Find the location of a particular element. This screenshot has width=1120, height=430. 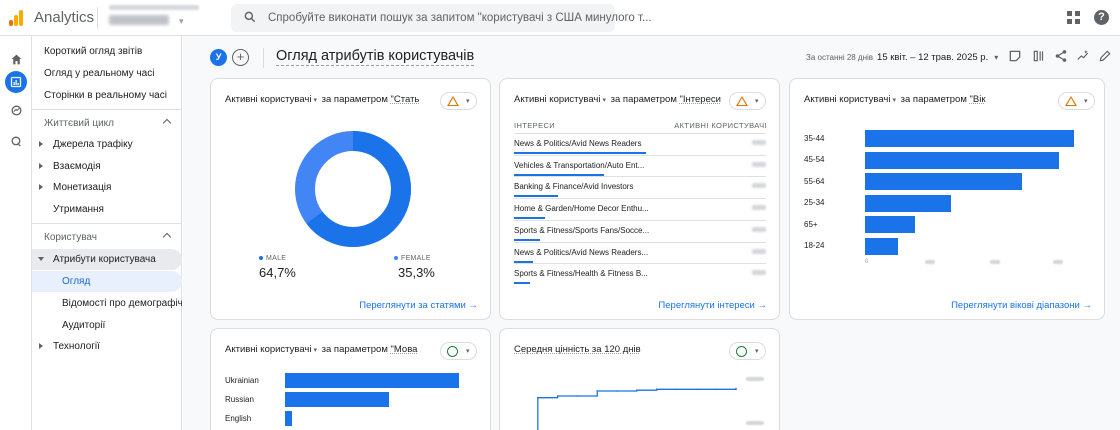

nav-label: Технології is located at coordinates (76, 346).